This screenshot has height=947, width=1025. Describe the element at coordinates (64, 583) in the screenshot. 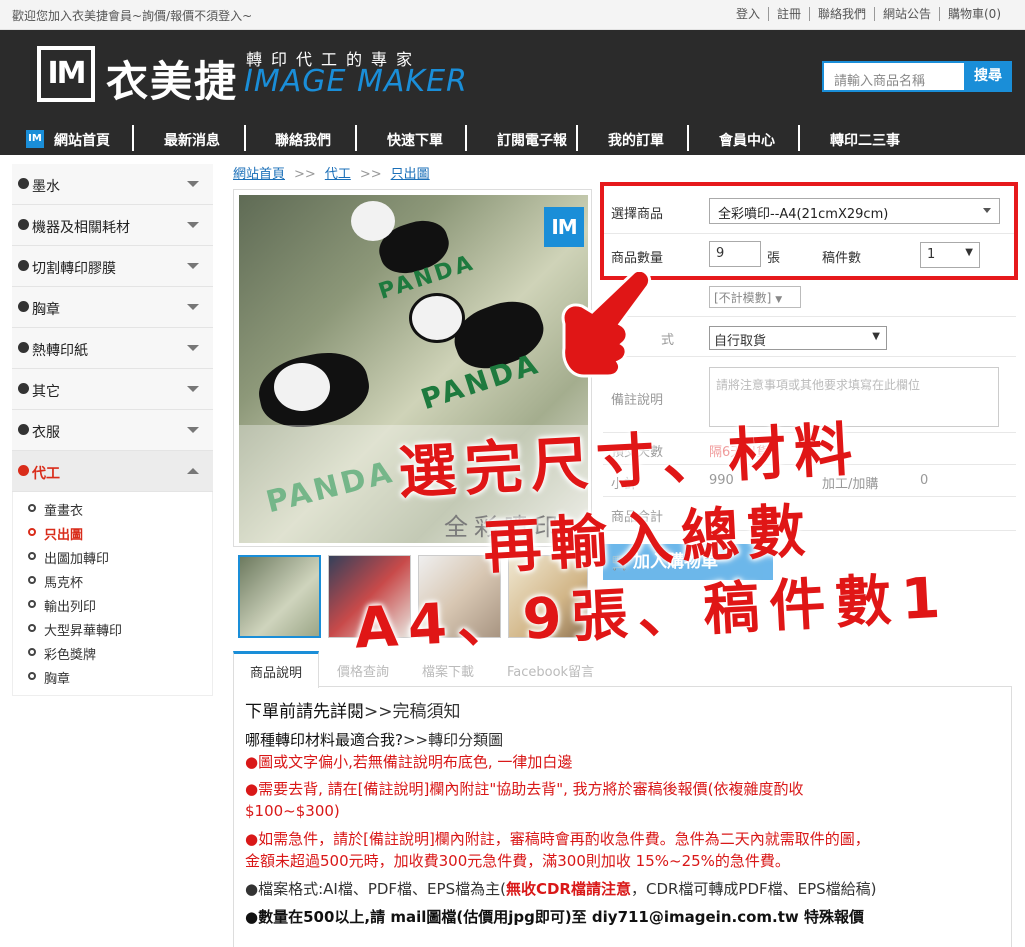

I see `subitem-label: 馬克杯` at that location.